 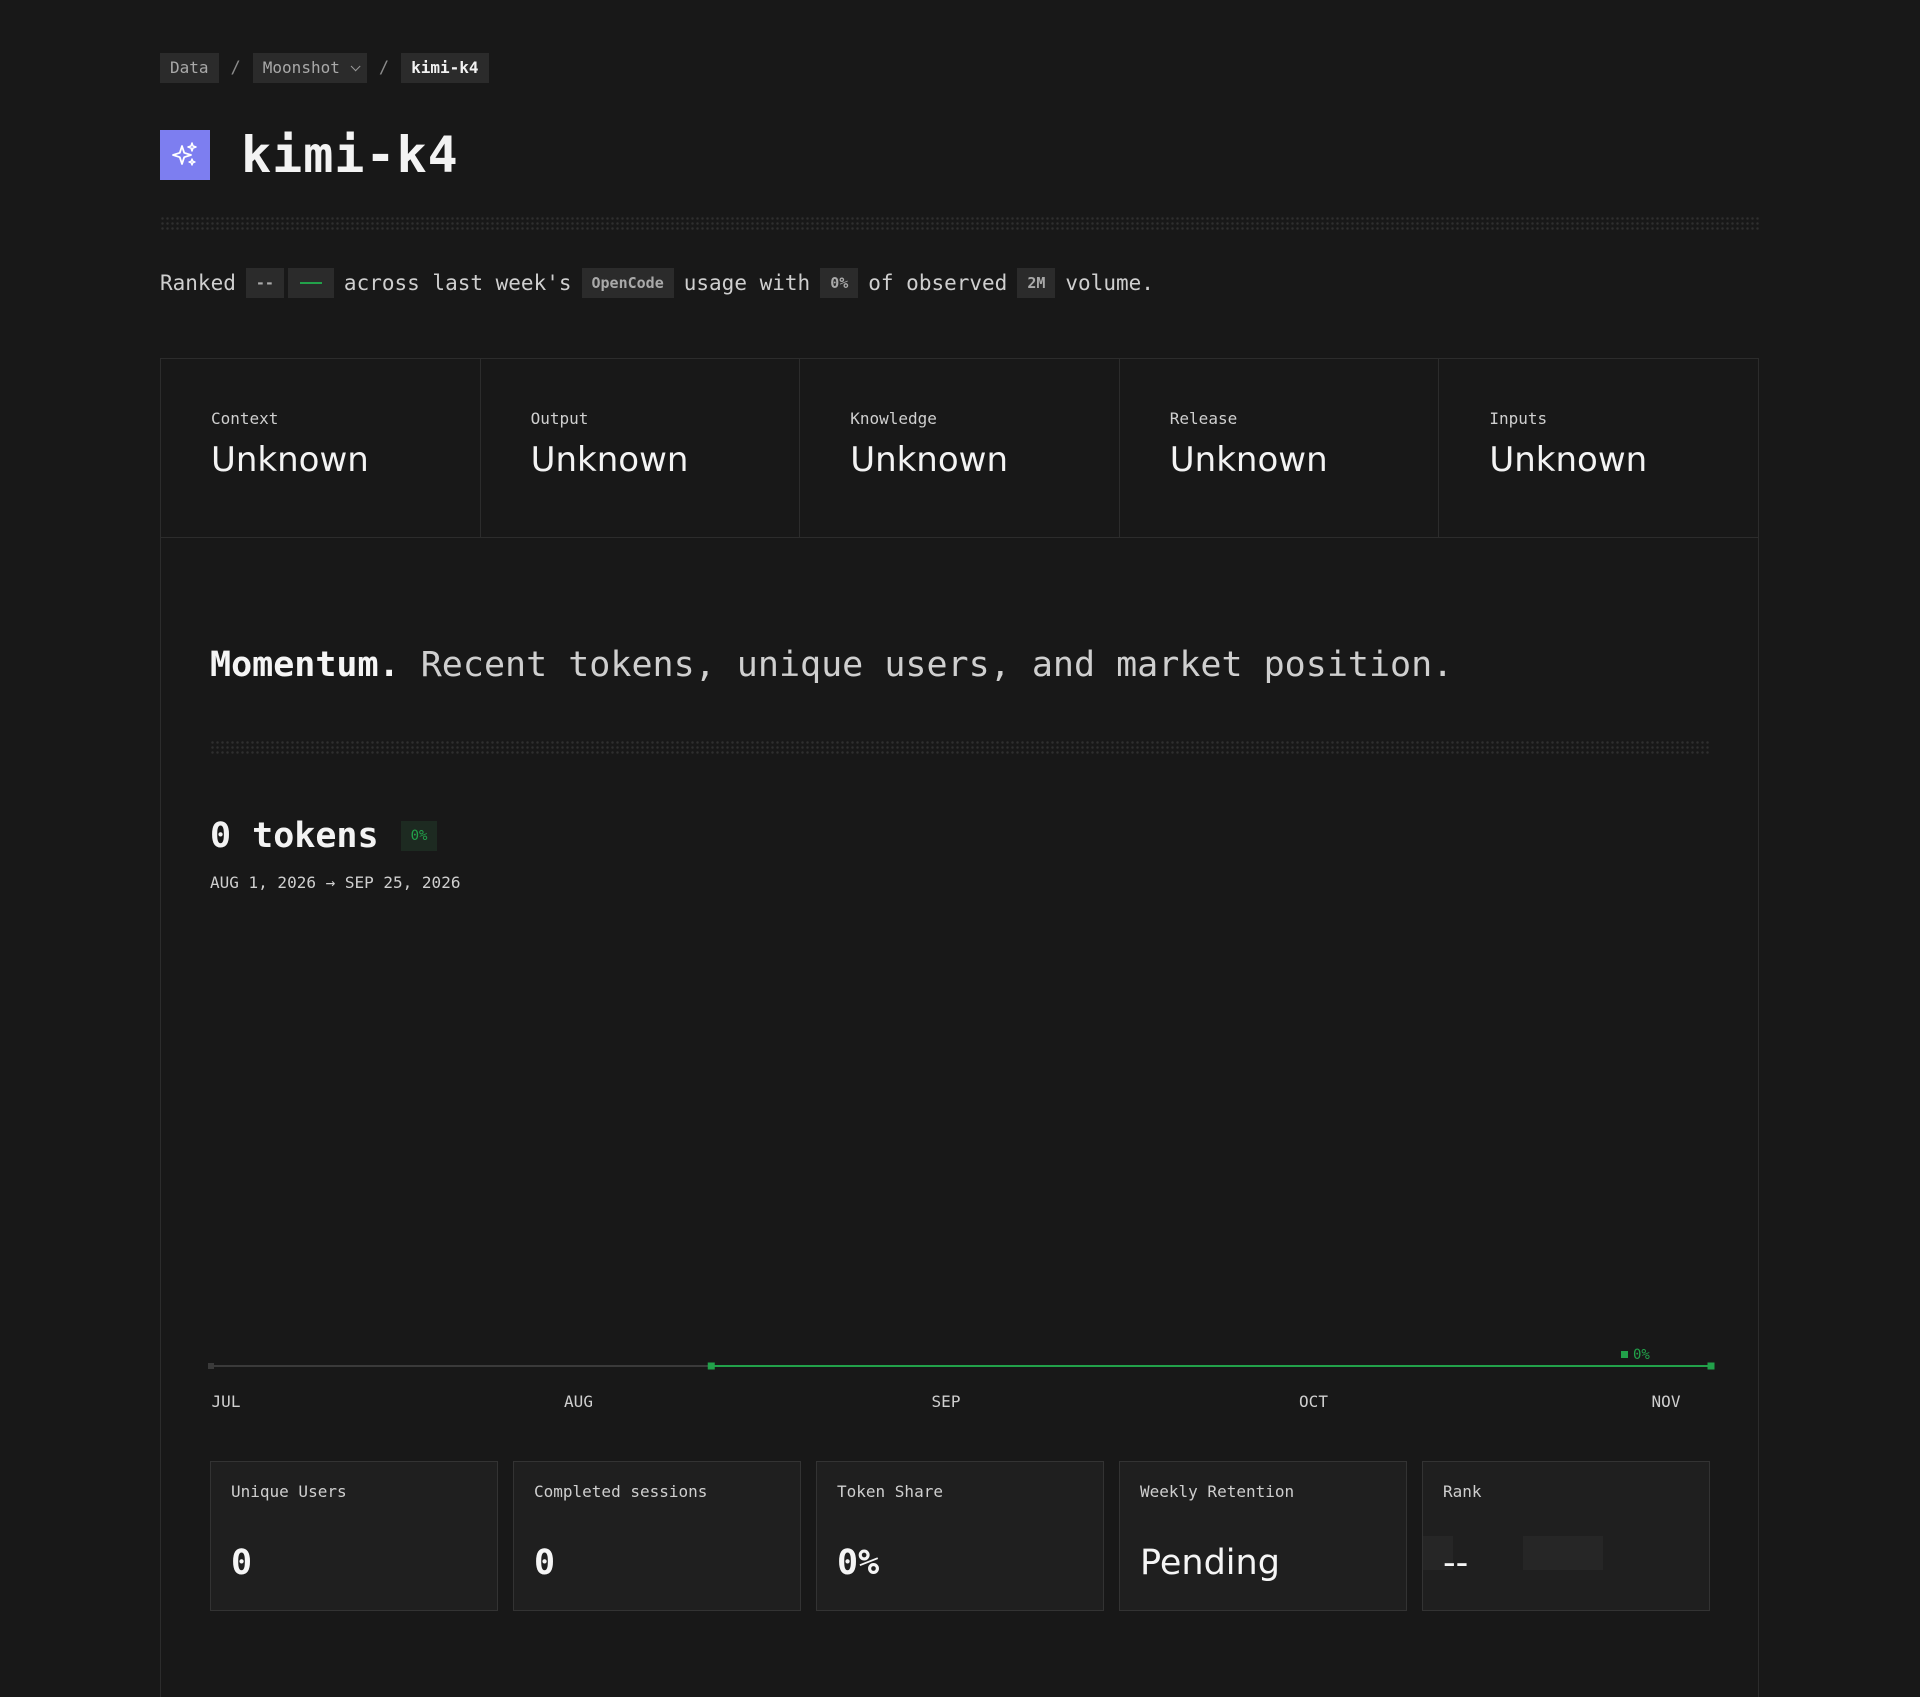 I want to click on breadcrumb: Data / Moonshot / kimi-k4, so click(x=324, y=68).